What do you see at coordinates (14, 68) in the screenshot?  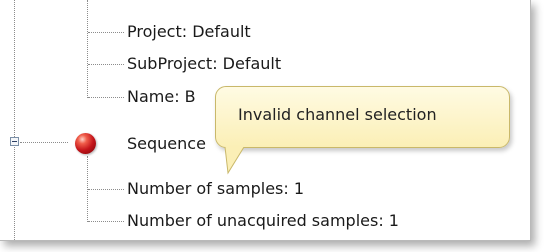 I see `tree-connector-root` at bounding box center [14, 68].